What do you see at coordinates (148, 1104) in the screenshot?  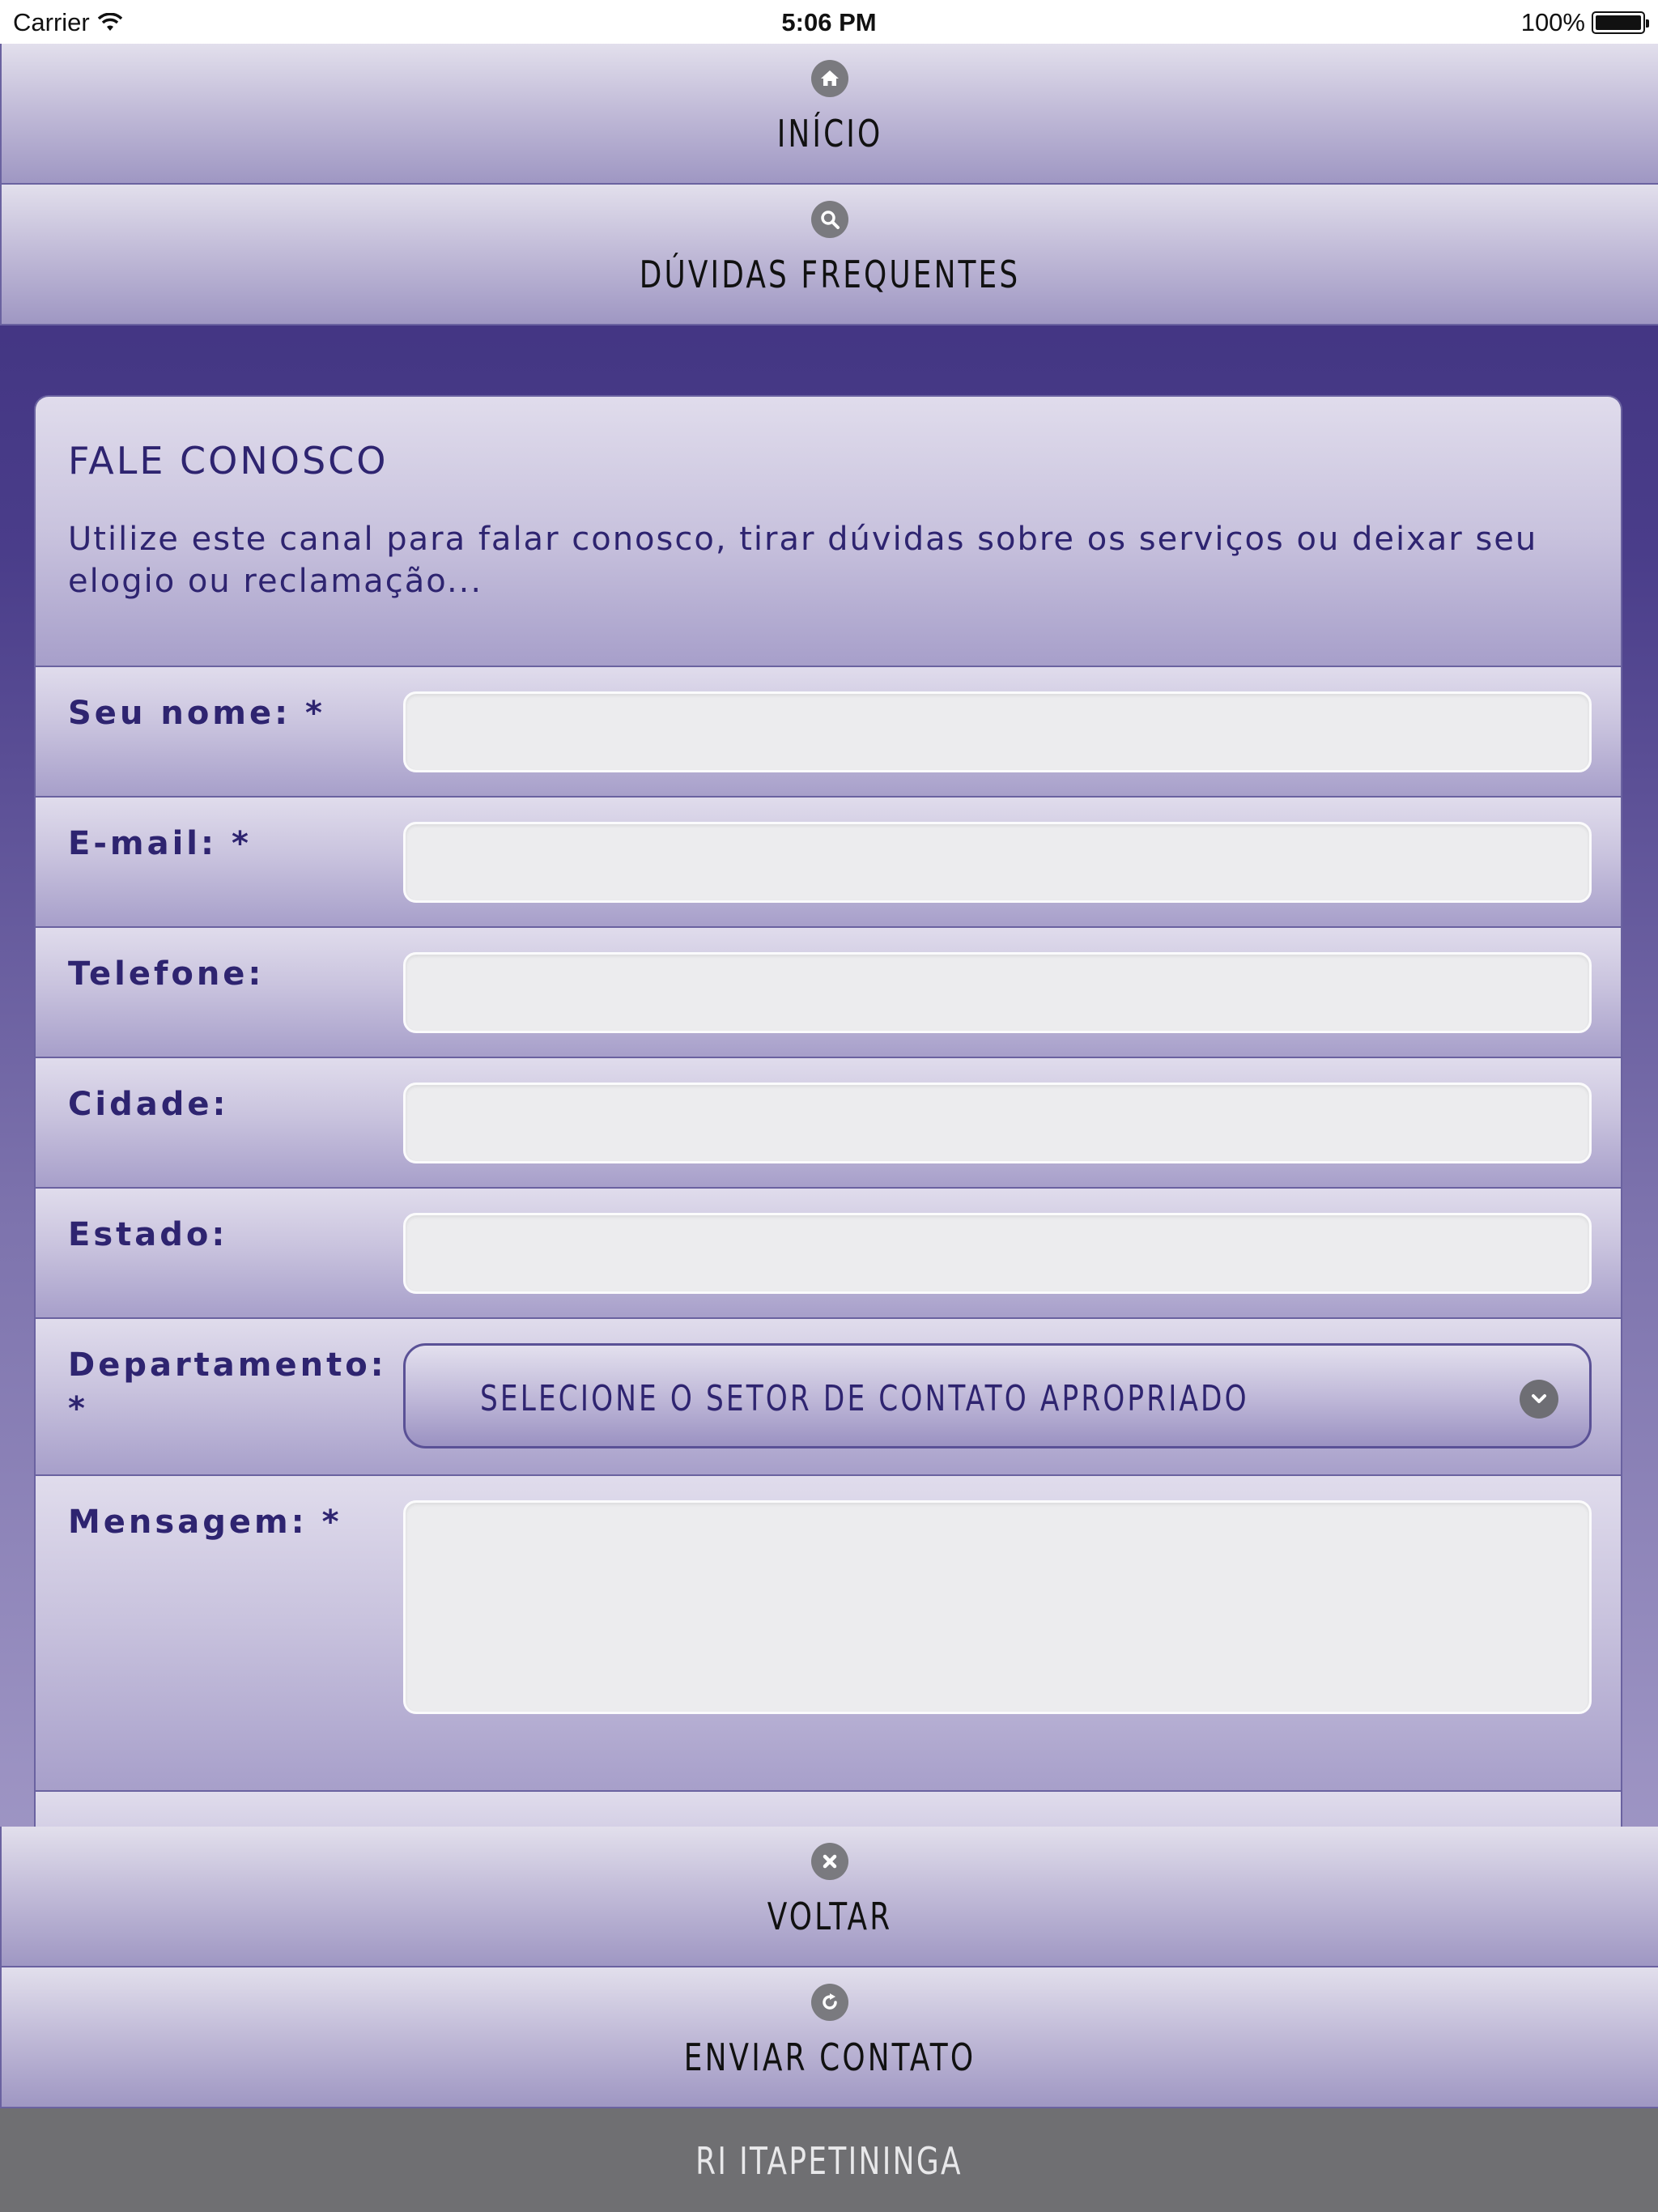 I see `city-label: Cidade:` at bounding box center [148, 1104].